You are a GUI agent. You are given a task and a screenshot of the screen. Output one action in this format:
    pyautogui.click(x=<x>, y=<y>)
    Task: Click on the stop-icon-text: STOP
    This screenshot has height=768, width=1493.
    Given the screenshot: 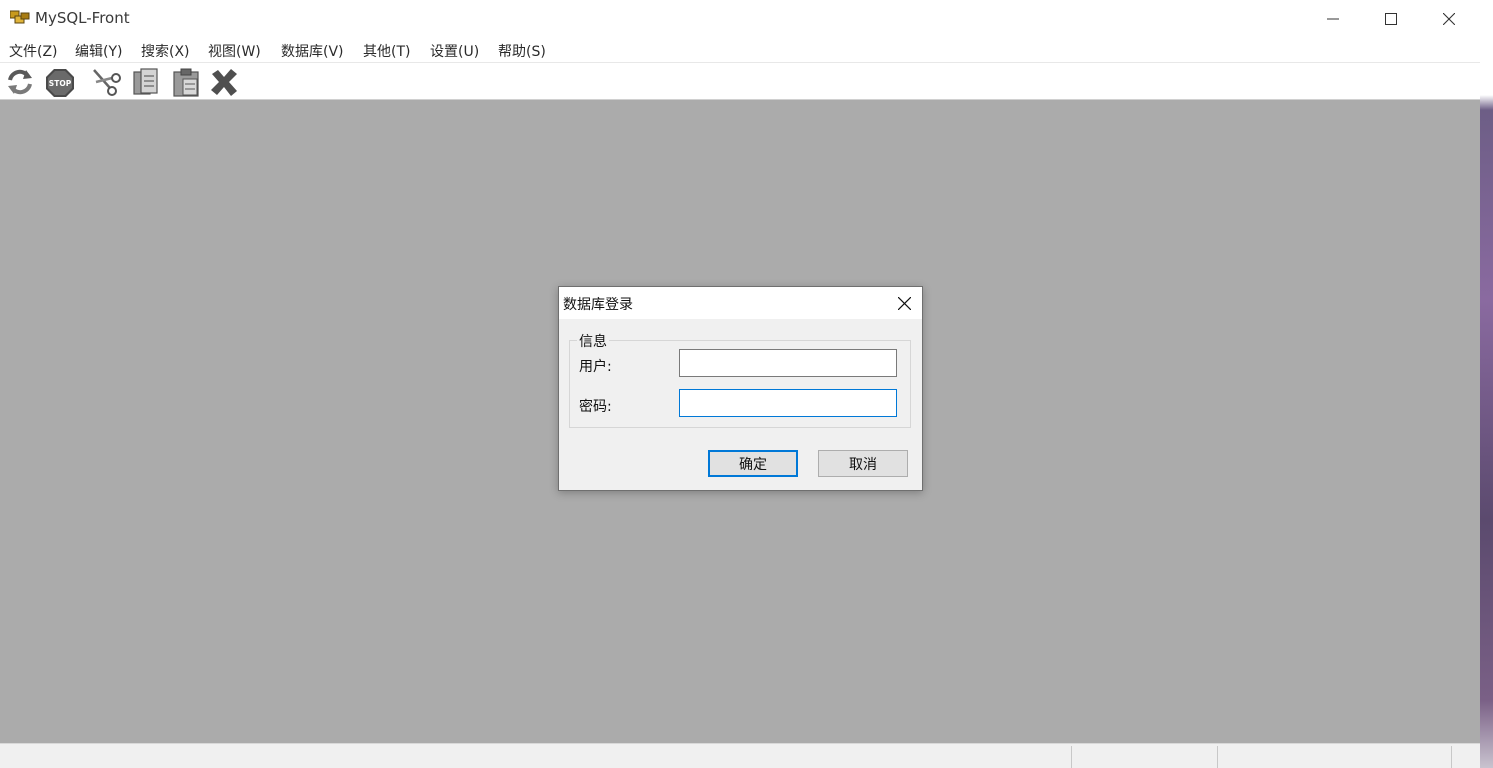 What is the action you would take?
    pyautogui.click(x=60, y=83)
    